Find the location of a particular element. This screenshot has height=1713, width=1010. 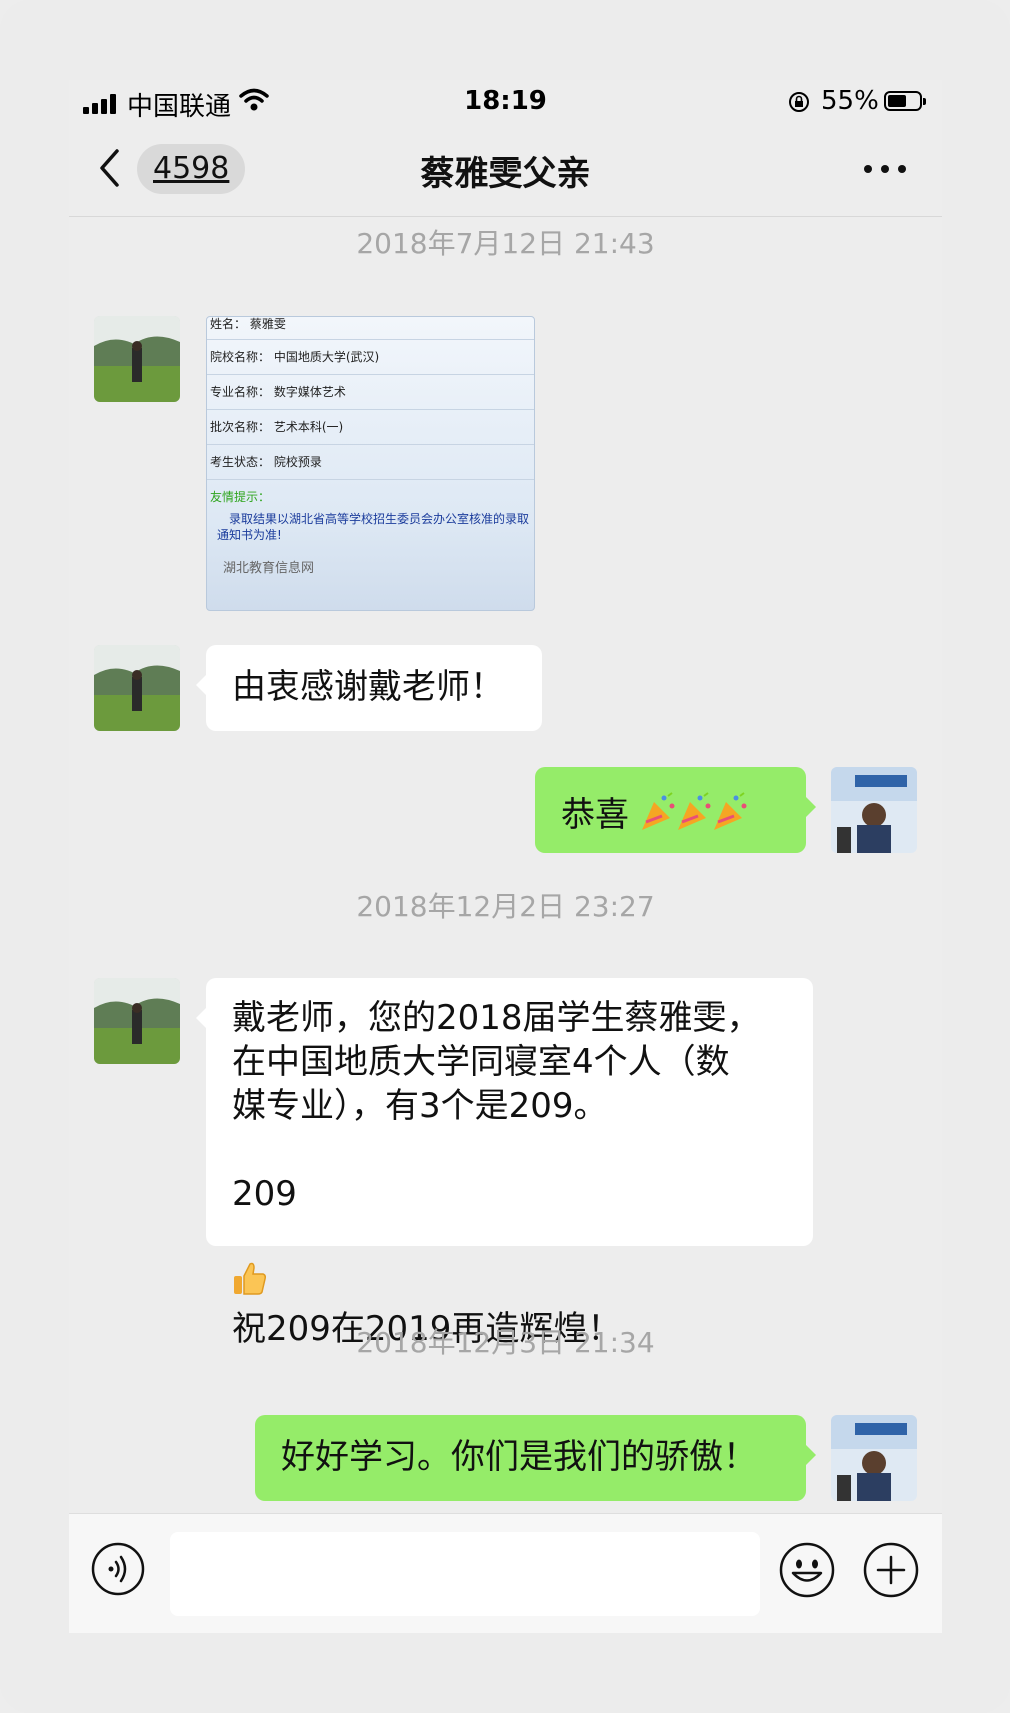

message-bubble-sent: 恭喜 is located at coordinates (675, 810).